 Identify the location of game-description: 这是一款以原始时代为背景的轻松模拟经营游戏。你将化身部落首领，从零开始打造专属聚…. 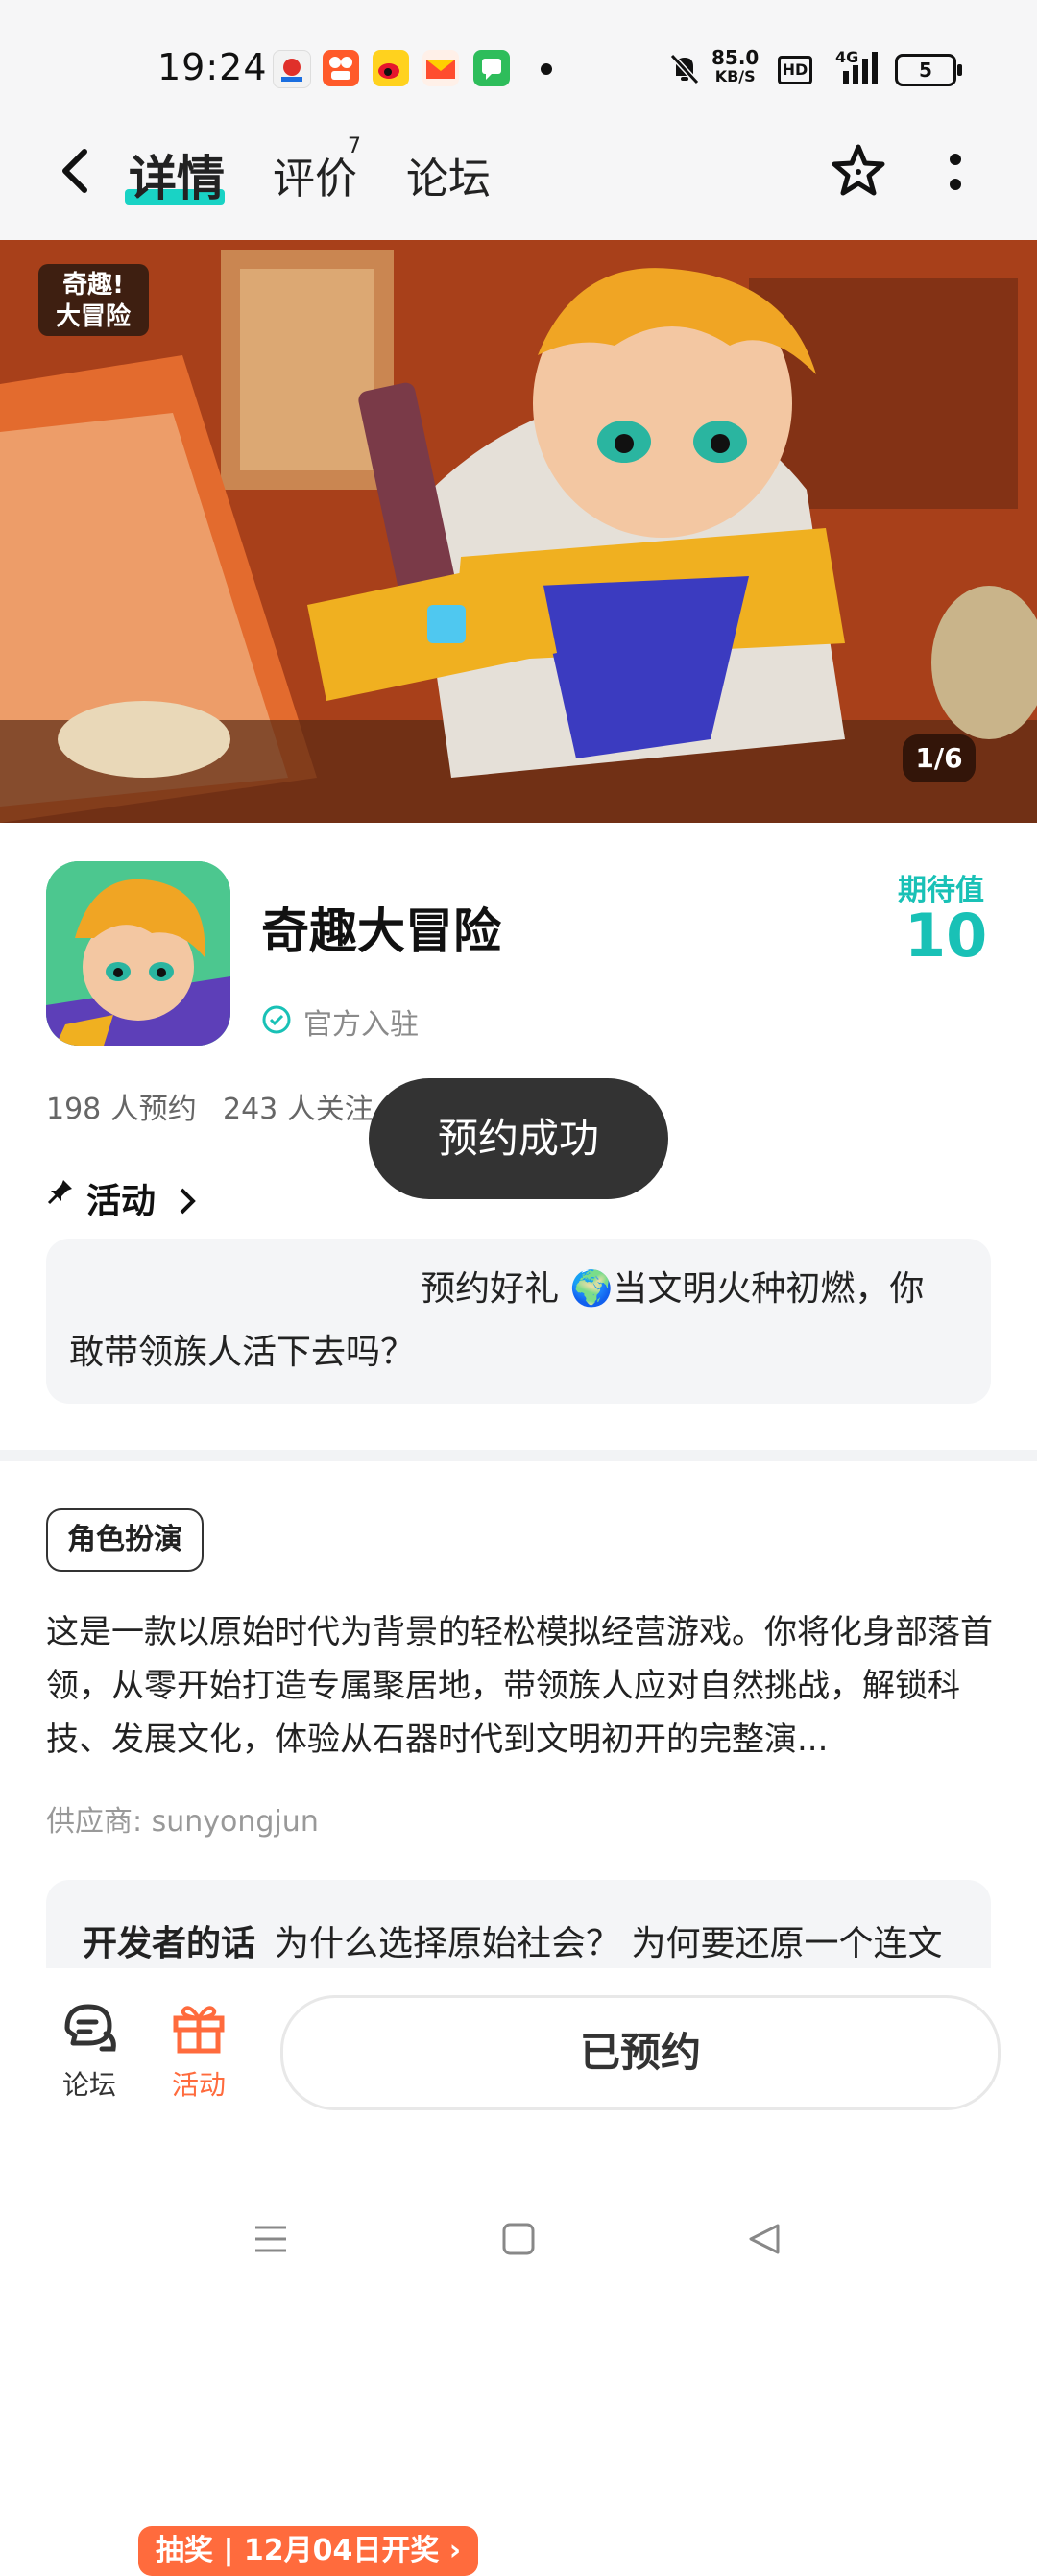
(521, 1686).